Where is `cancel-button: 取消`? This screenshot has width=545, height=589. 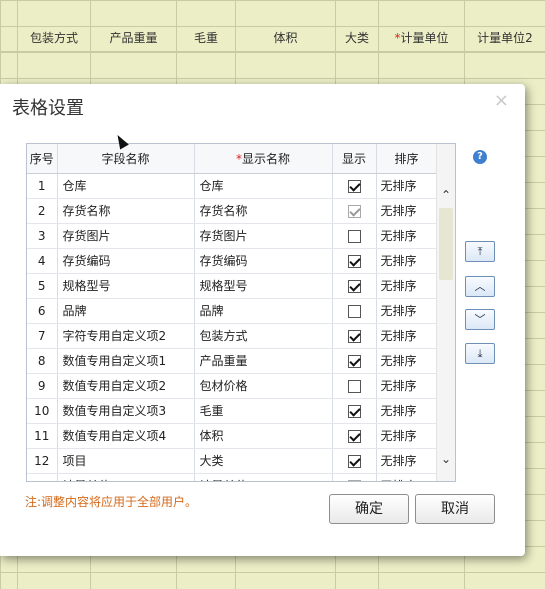
cancel-button: 取消 is located at coordinates (455, 509).